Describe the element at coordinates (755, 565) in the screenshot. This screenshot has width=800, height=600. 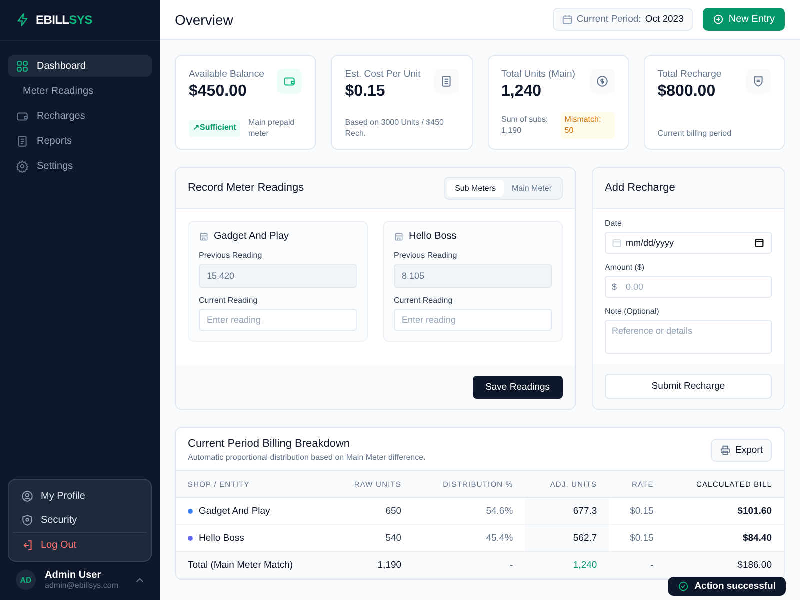
I see `table-cell: $186.00` at that location.